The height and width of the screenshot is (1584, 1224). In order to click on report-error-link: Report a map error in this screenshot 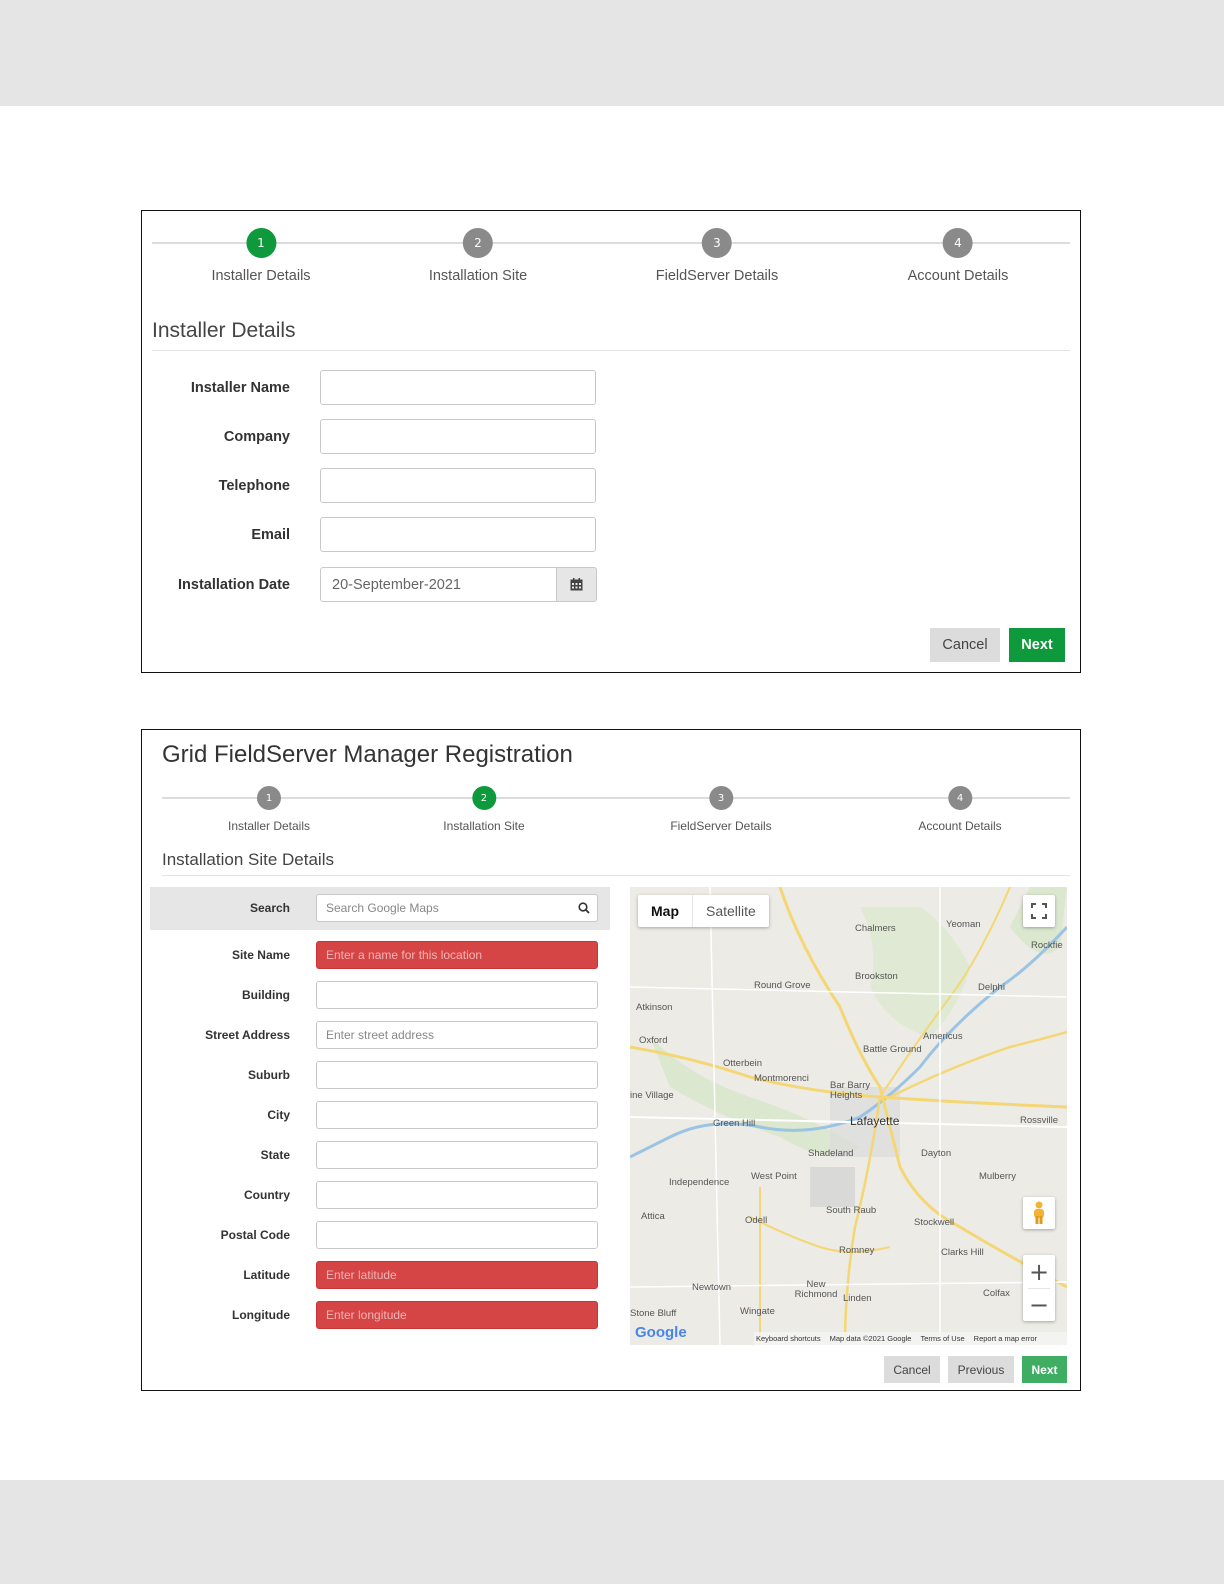, I will do `click(1005, 1338)`.